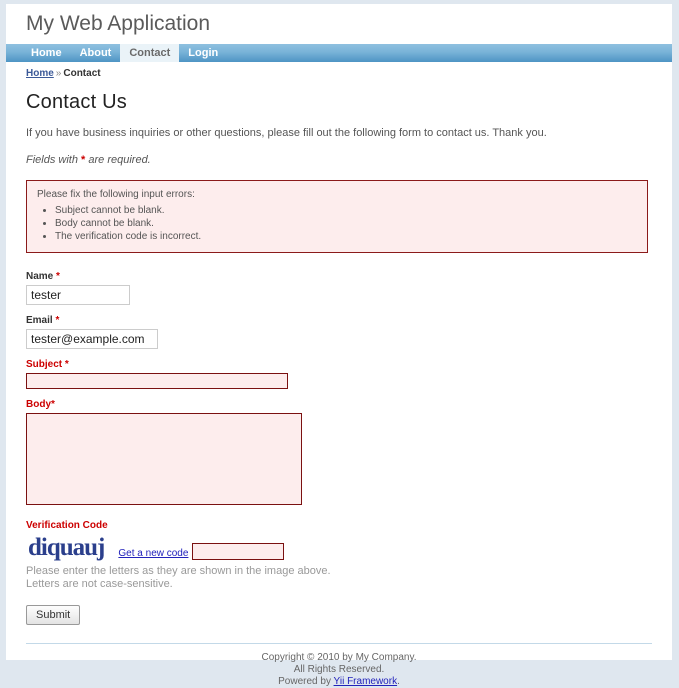 The height and width of the screenshot is (688, 679). Describe the element at coordinates (53, 615) in the screenshot. I see `submit-button: Submit` at that location.